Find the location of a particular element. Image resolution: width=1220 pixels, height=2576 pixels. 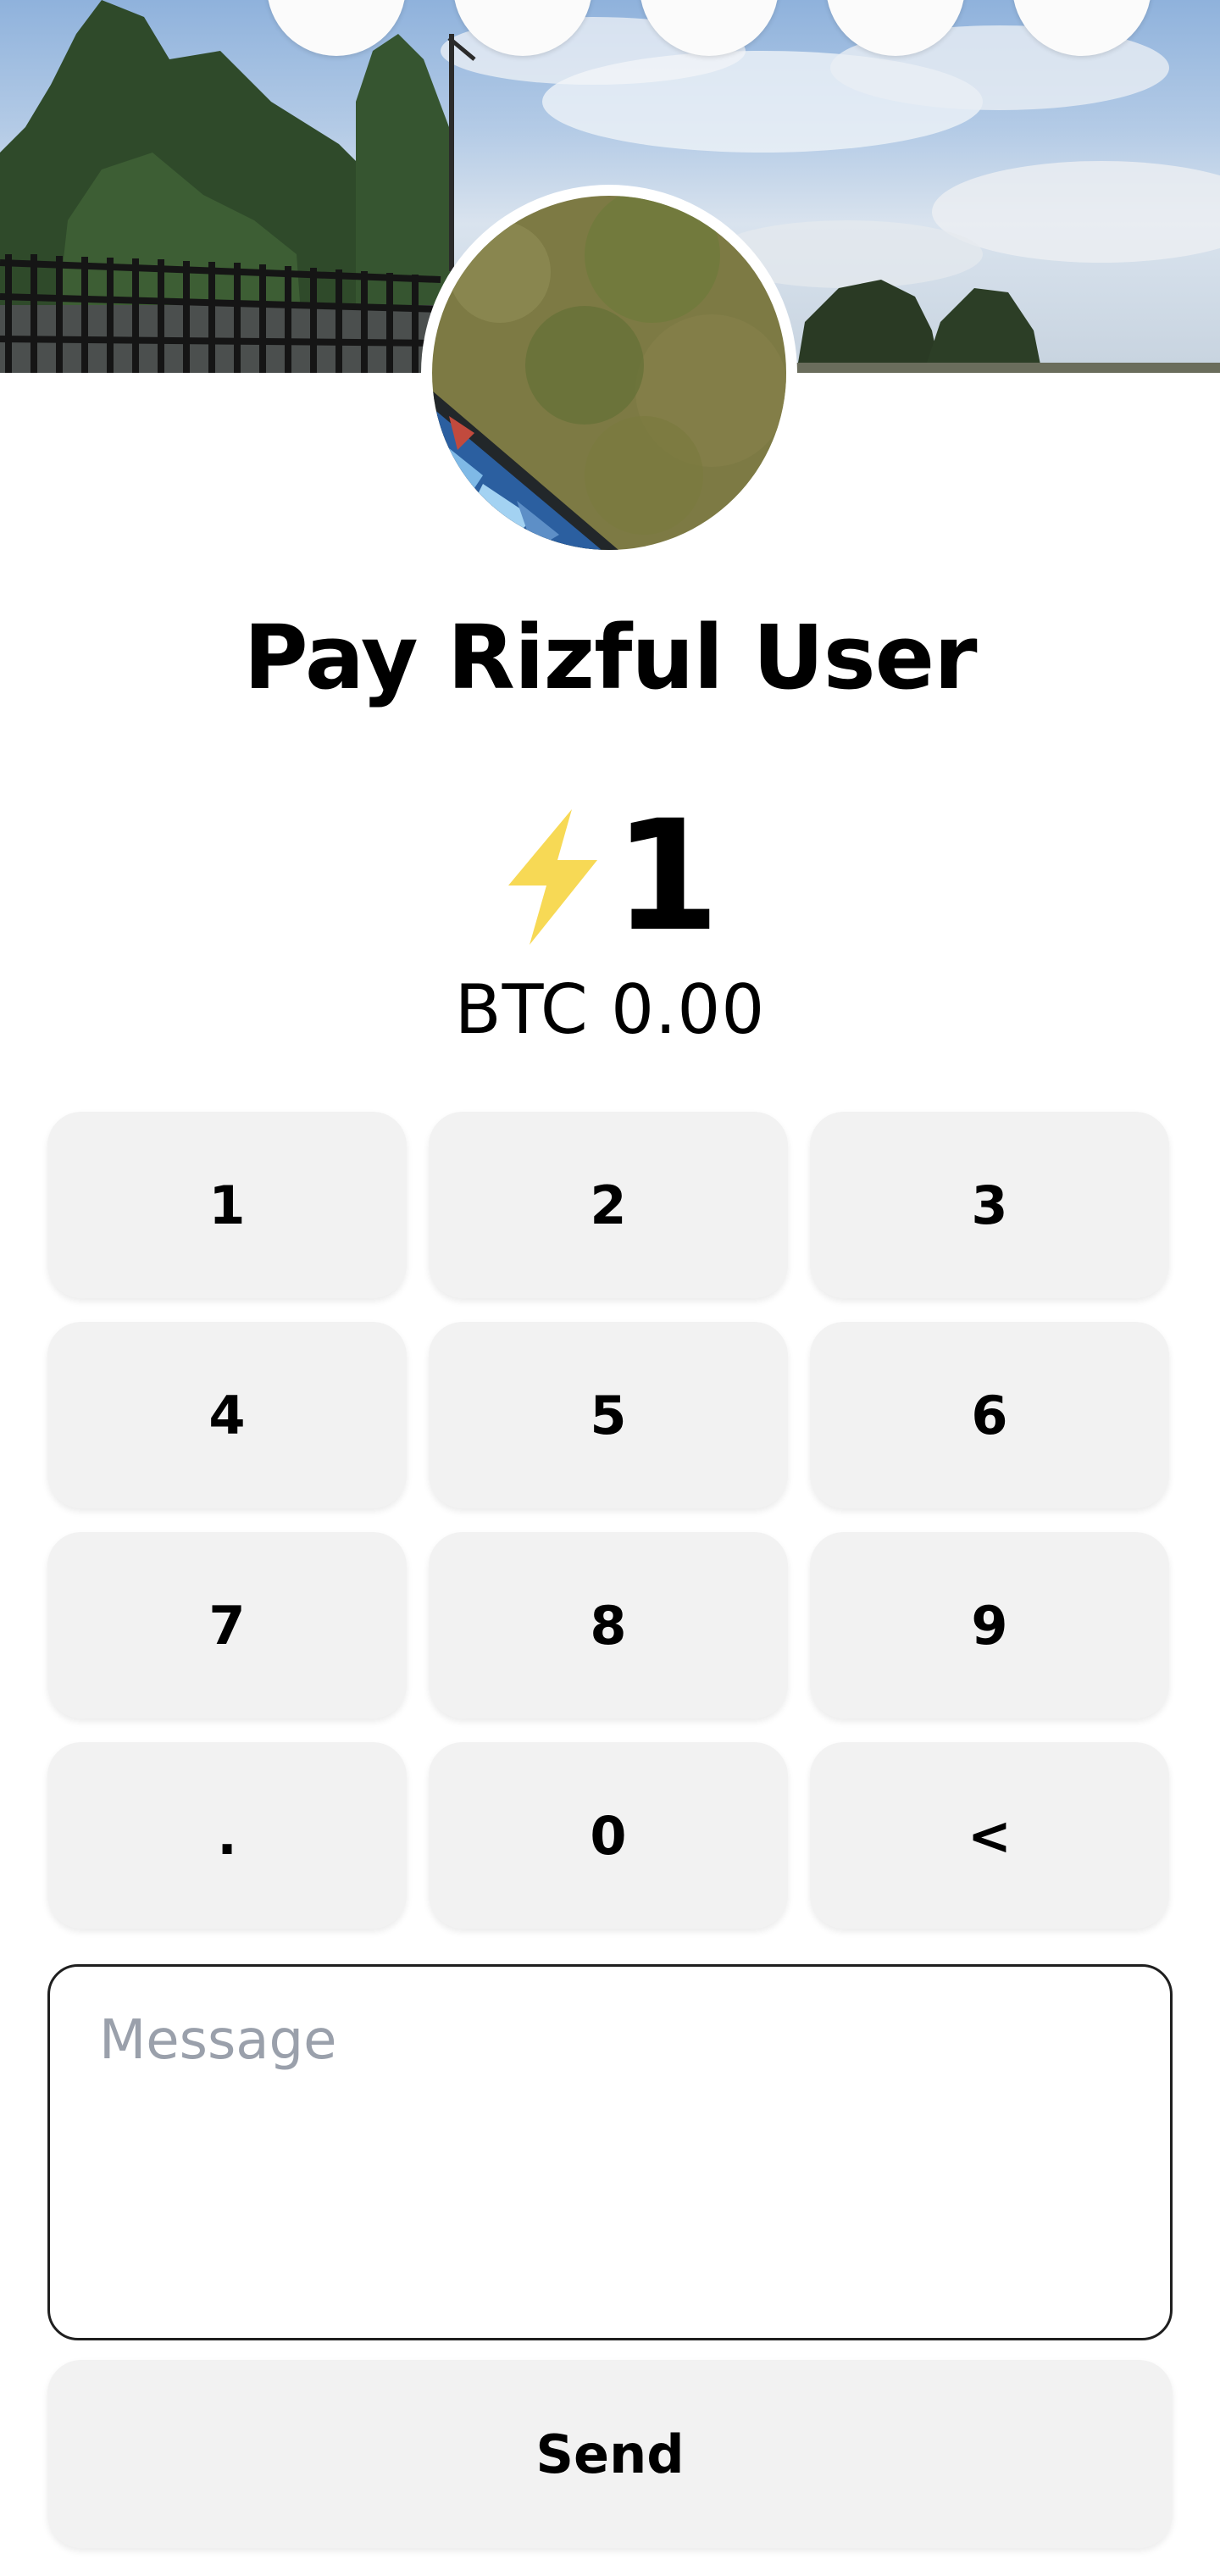

keypad-key-6: 6 is located at coordinates (989, 1415).